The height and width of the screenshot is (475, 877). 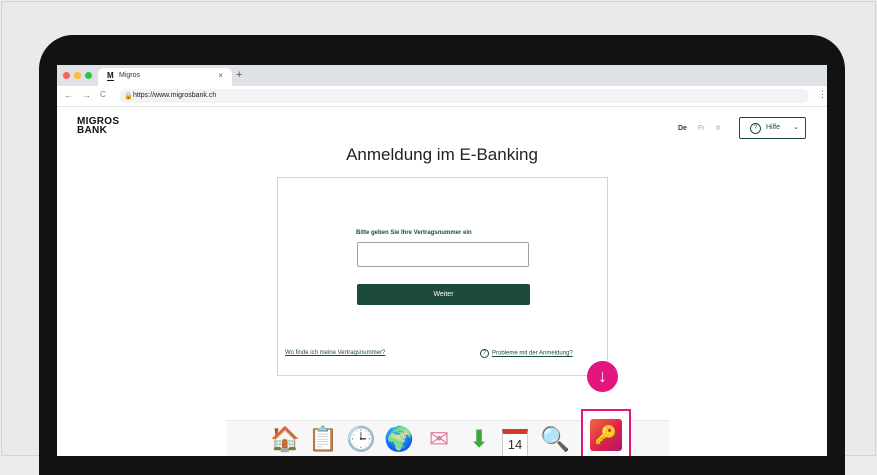 I want to click on tab-title: Migros, so click(x=130, y=75).